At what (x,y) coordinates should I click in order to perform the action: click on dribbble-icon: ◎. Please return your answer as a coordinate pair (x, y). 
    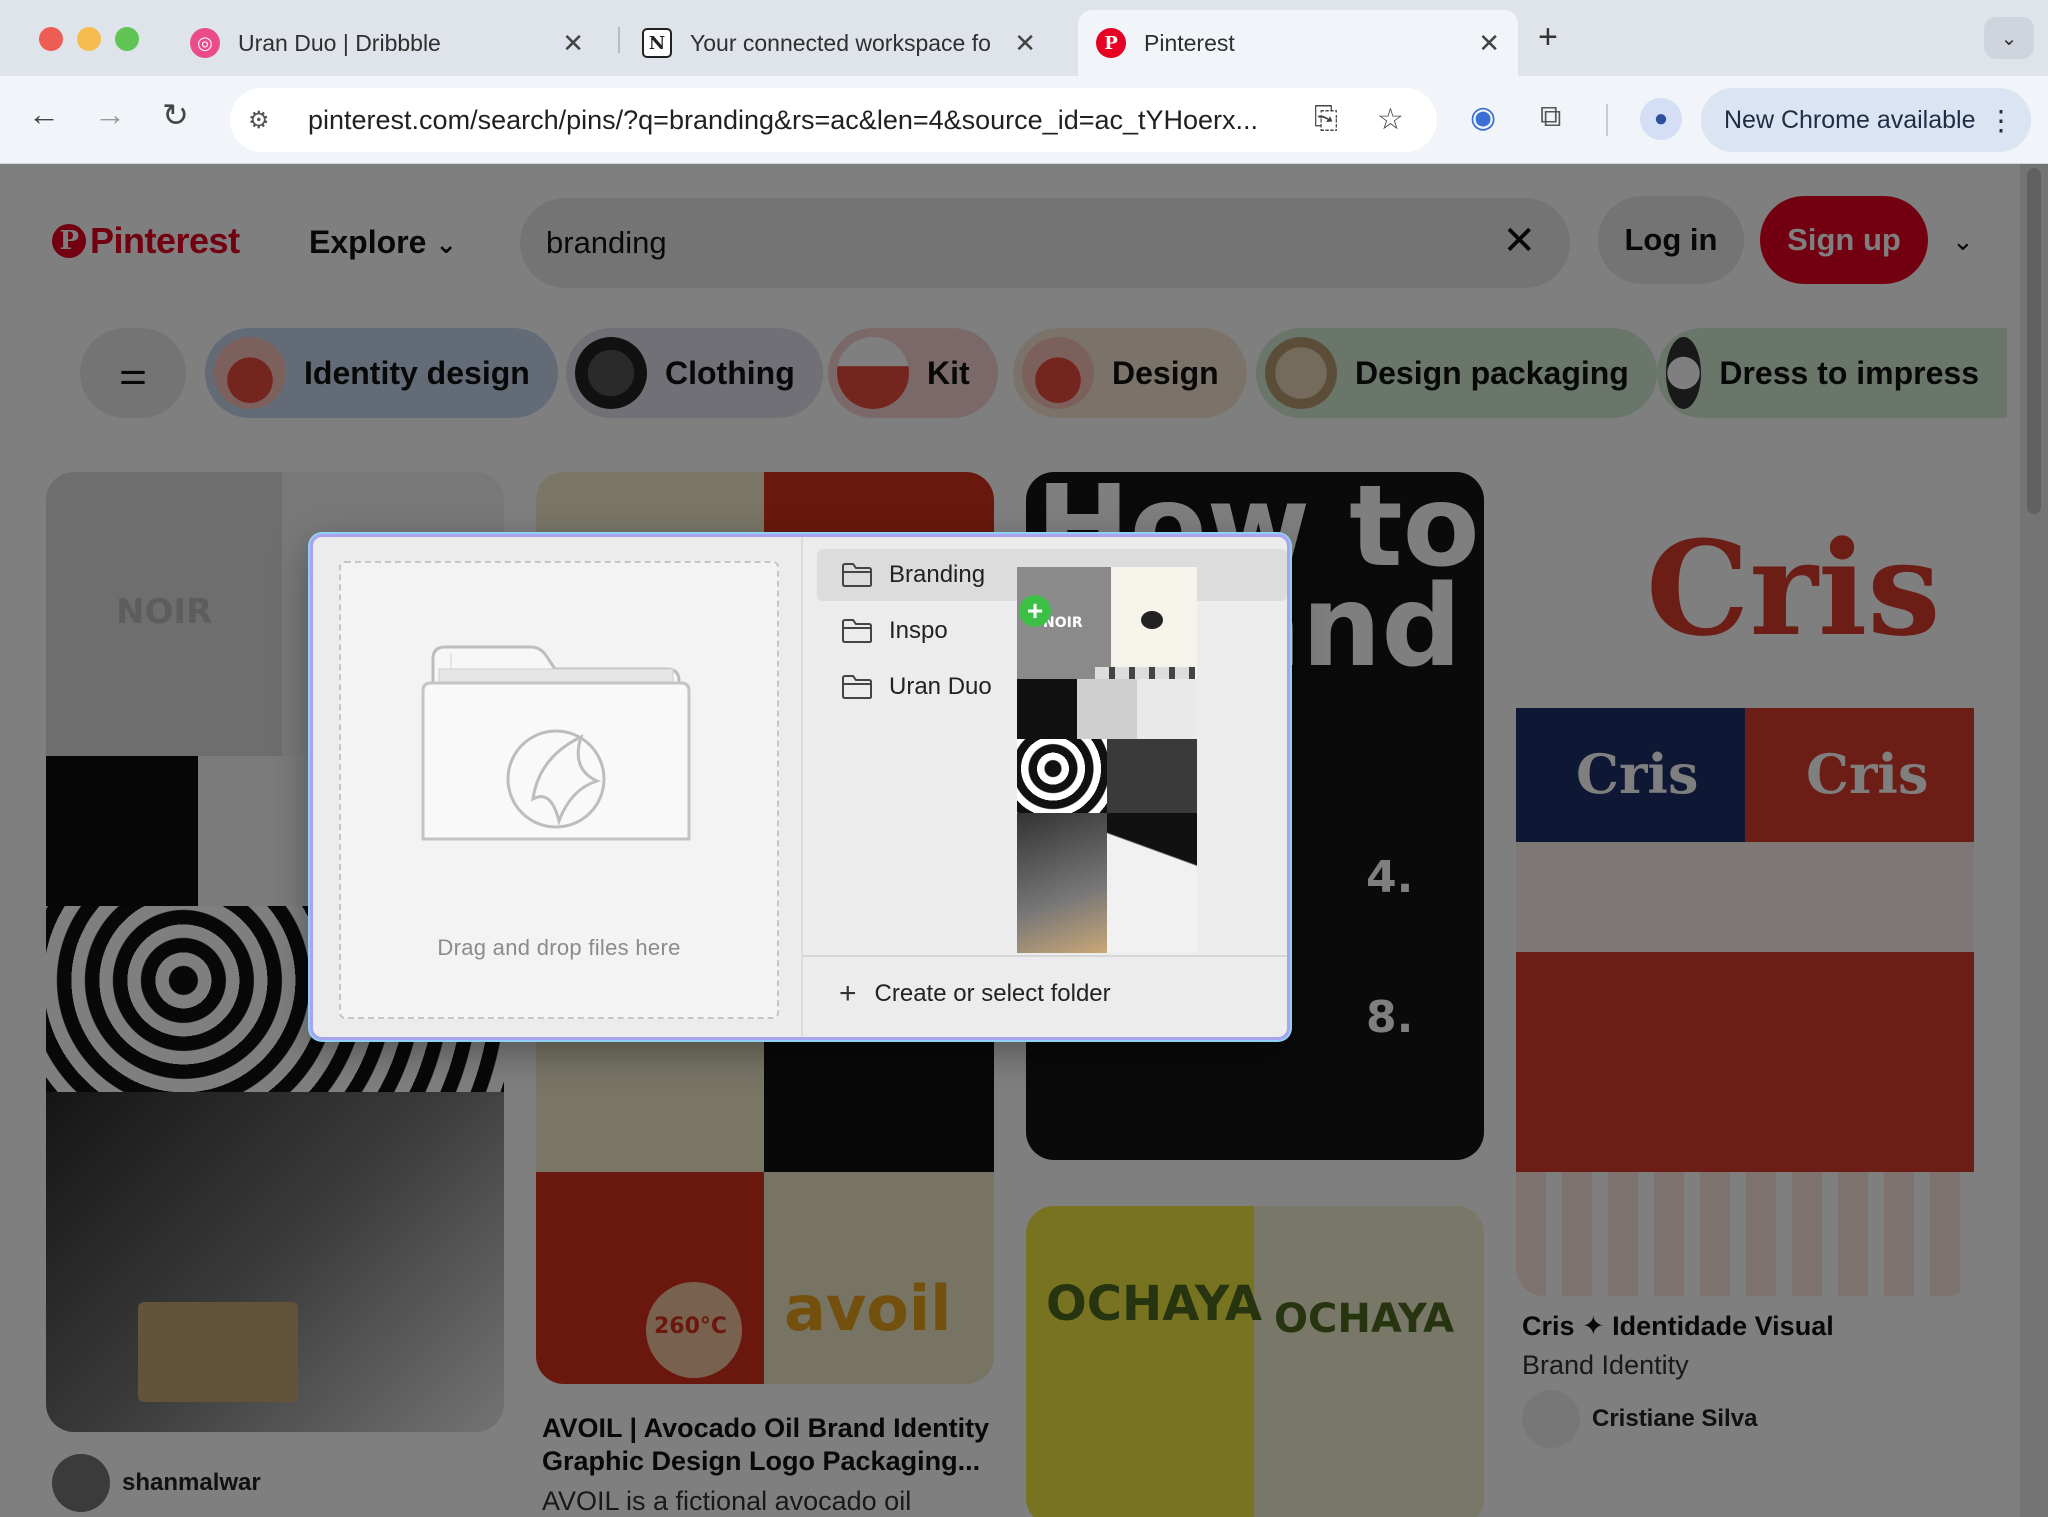
    Looking at the image, I should click on (205, 43).